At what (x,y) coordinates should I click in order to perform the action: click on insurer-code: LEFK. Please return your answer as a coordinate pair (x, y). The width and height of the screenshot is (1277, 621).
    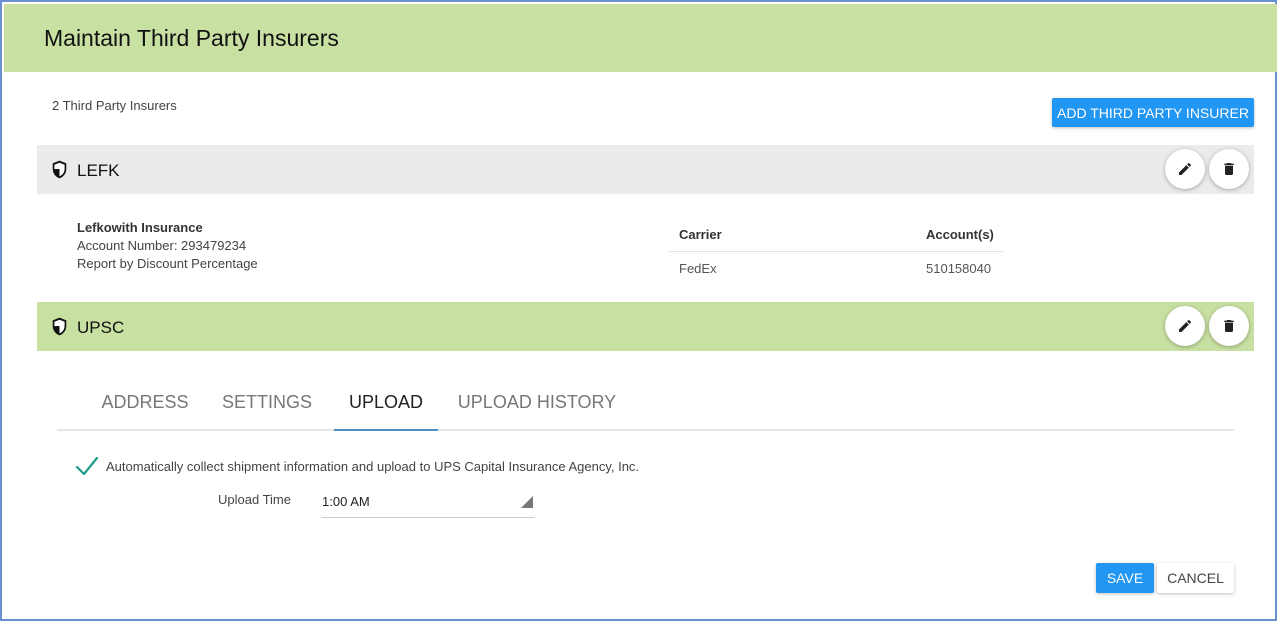
    Looking at the image, I should click on (98, 170).